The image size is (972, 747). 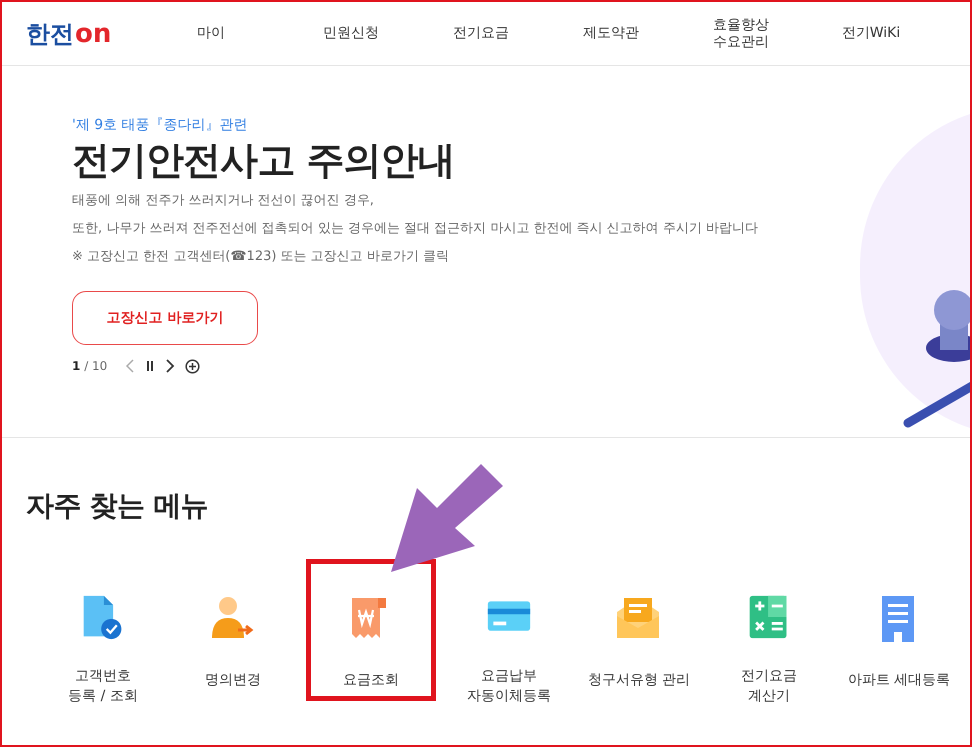 I want to click on nav-link: 마이, so click(x=211, y=33).